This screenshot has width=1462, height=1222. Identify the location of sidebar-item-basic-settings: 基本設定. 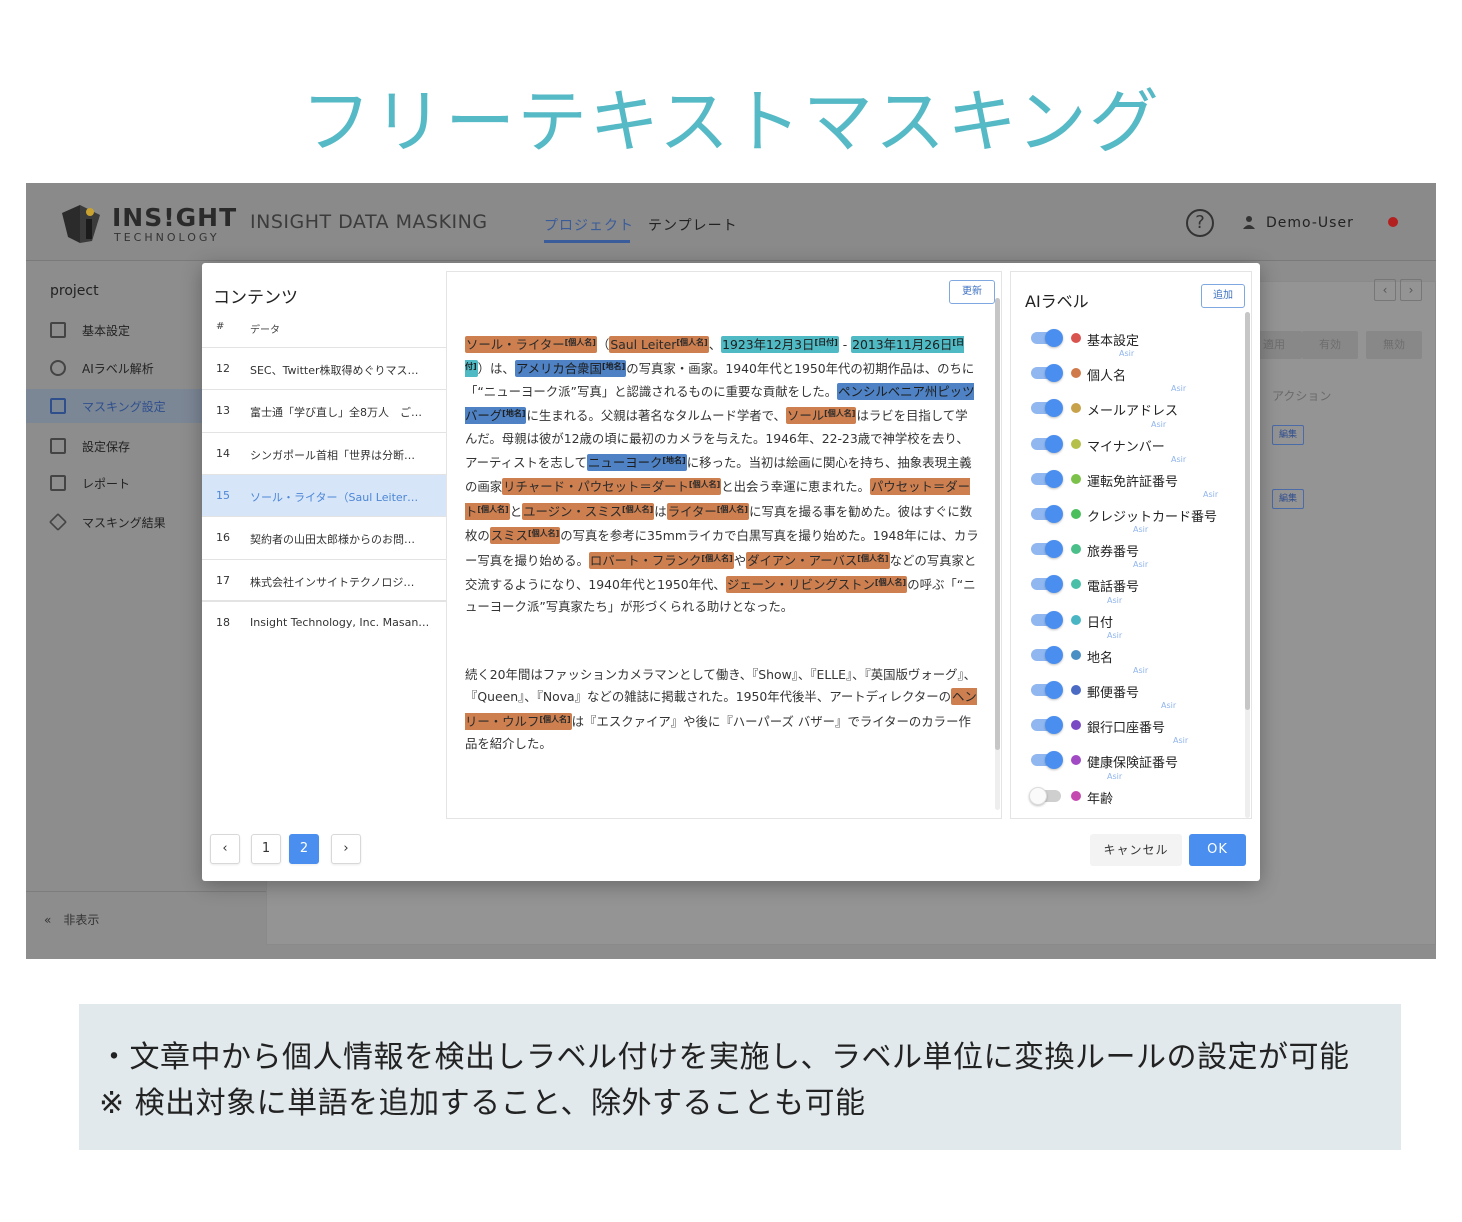
(114, 330).